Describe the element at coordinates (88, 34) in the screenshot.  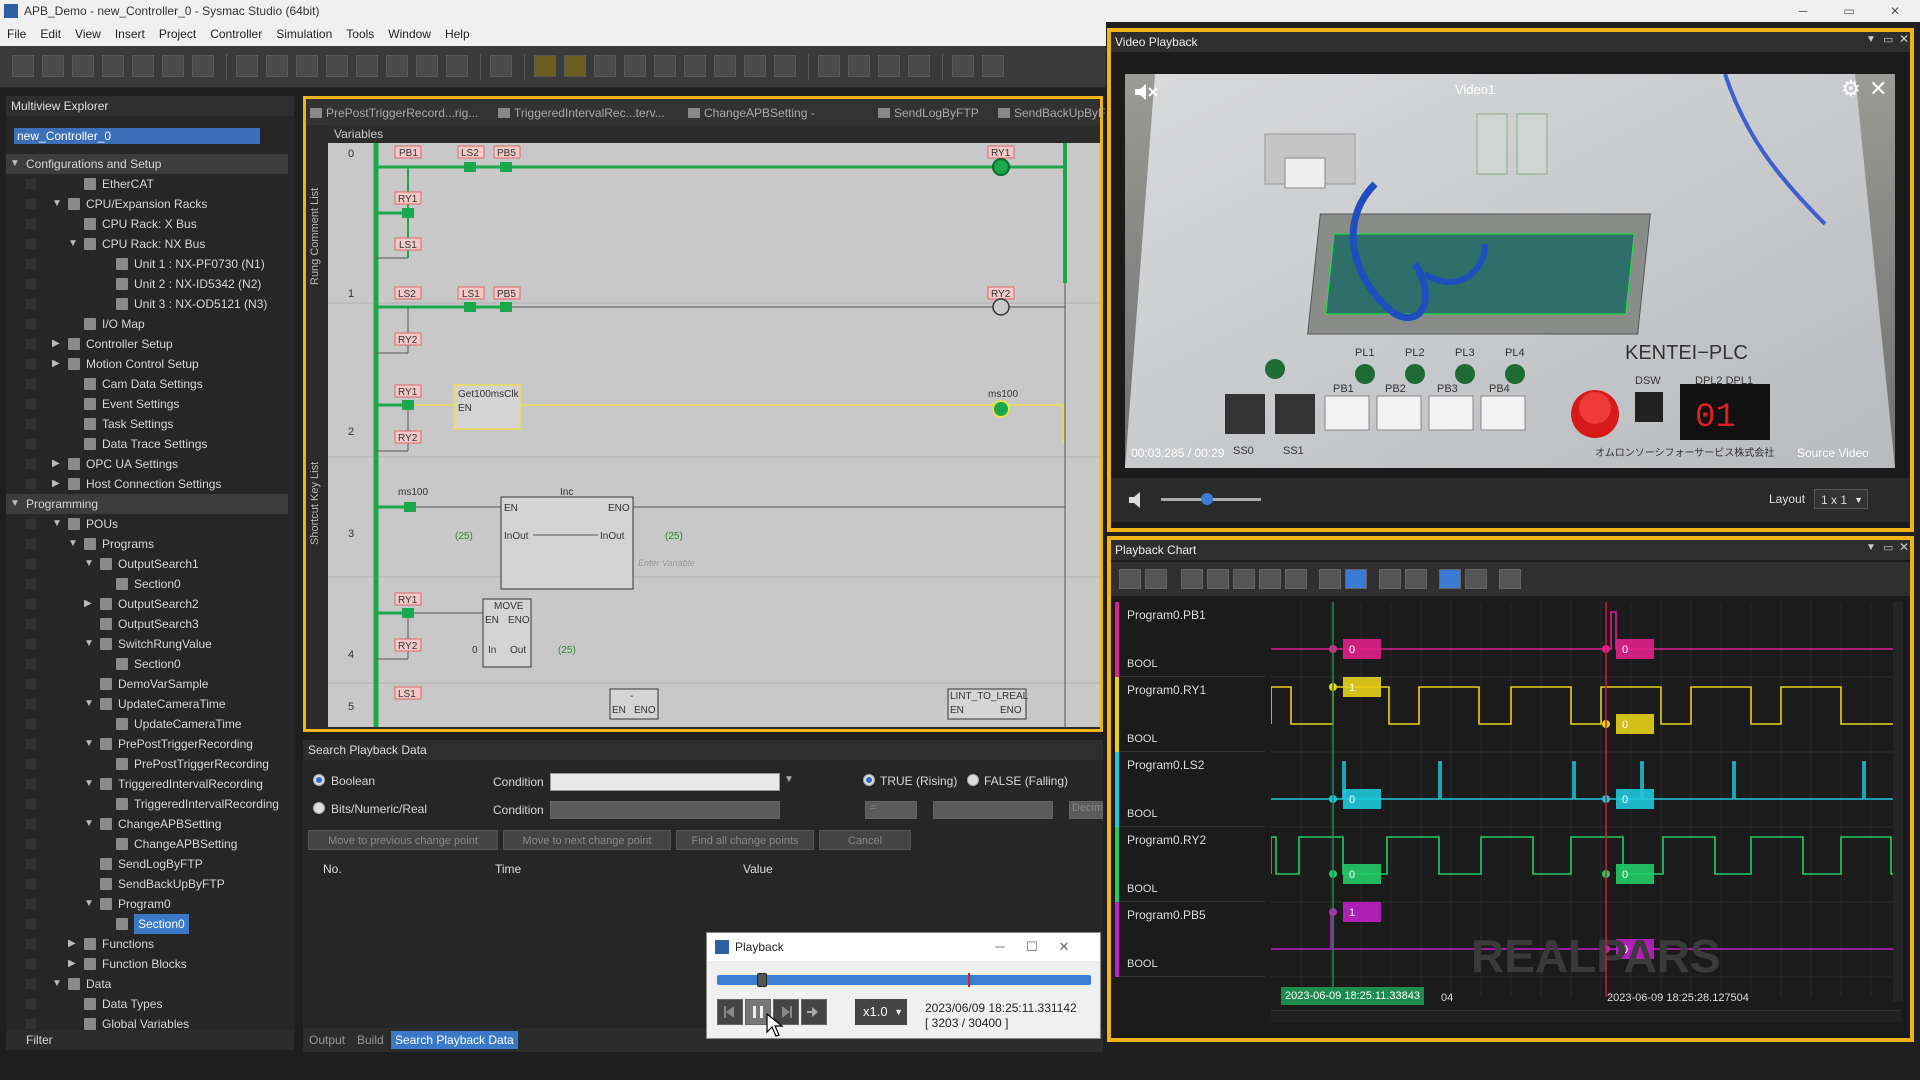
I see `menu-view: View` at that location.